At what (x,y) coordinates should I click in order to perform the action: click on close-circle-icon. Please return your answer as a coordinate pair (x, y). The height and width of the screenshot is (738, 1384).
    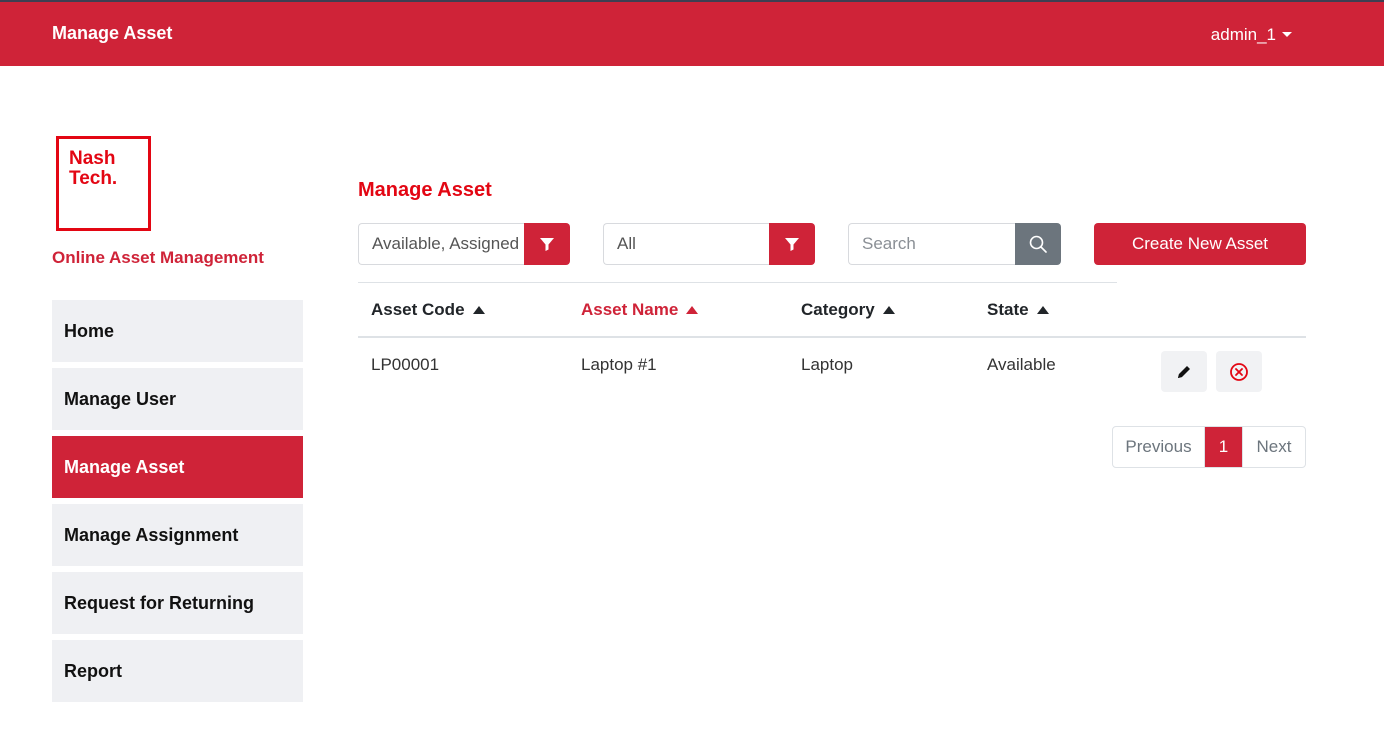
    Looking at the image, I should click on (1239, 371).